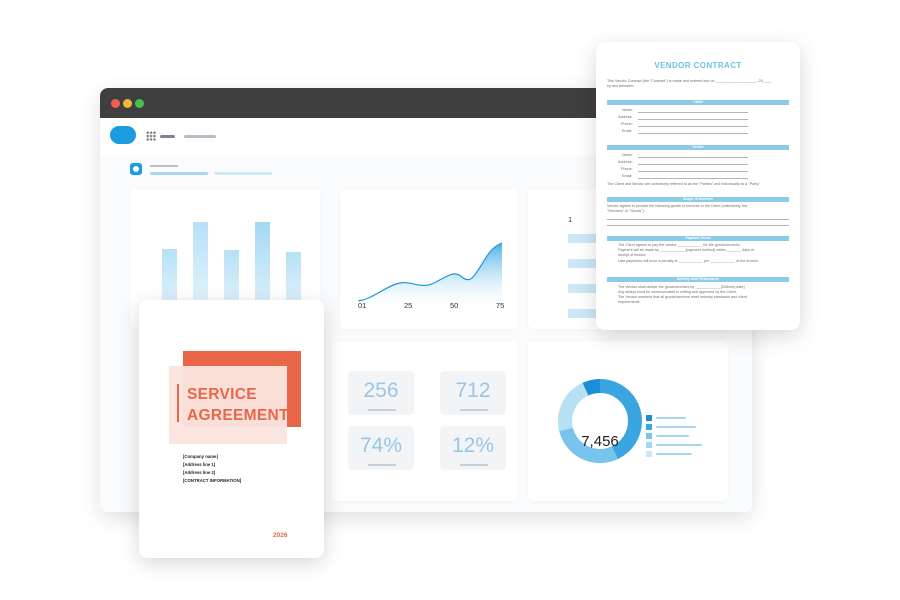 The height and width of the screenshot is (600, 900). I want to click on stat-value: 74%, so click(381, 445).